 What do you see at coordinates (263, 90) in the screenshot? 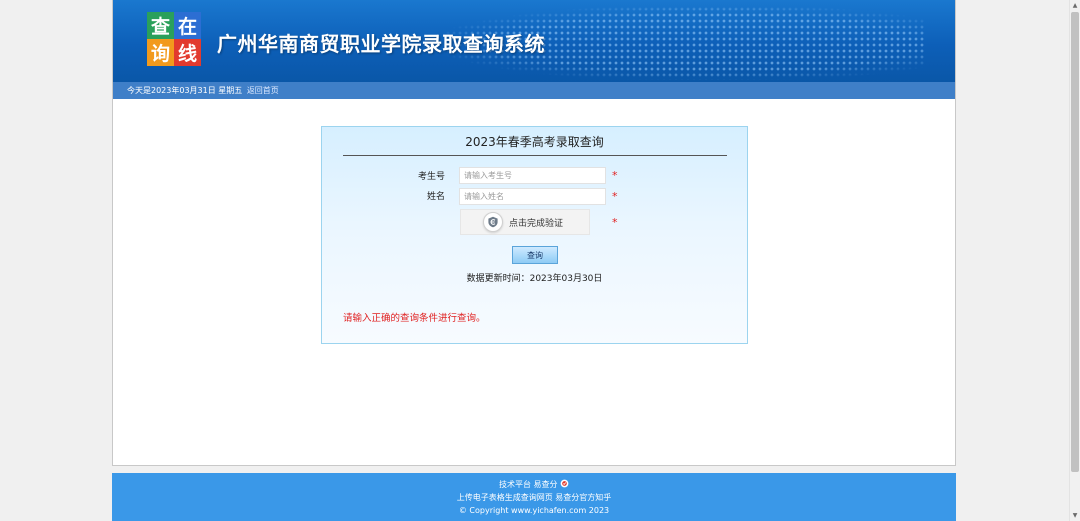
I see `home-link: 返回首页` at bounding box center [263, 90].